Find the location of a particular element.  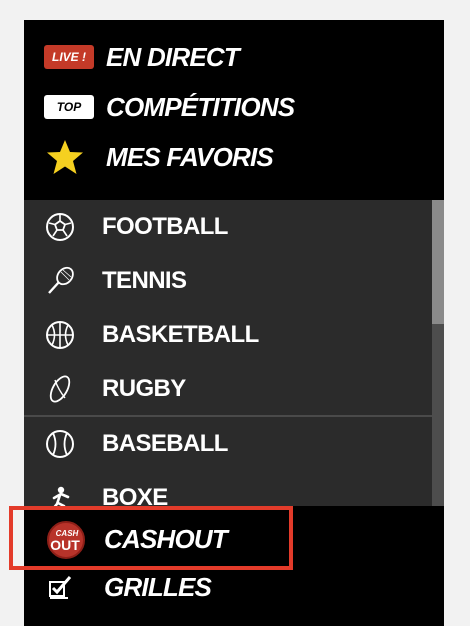

menu-item-live: LIVE ! EN DIRECT is located at coordinates (234, 57).